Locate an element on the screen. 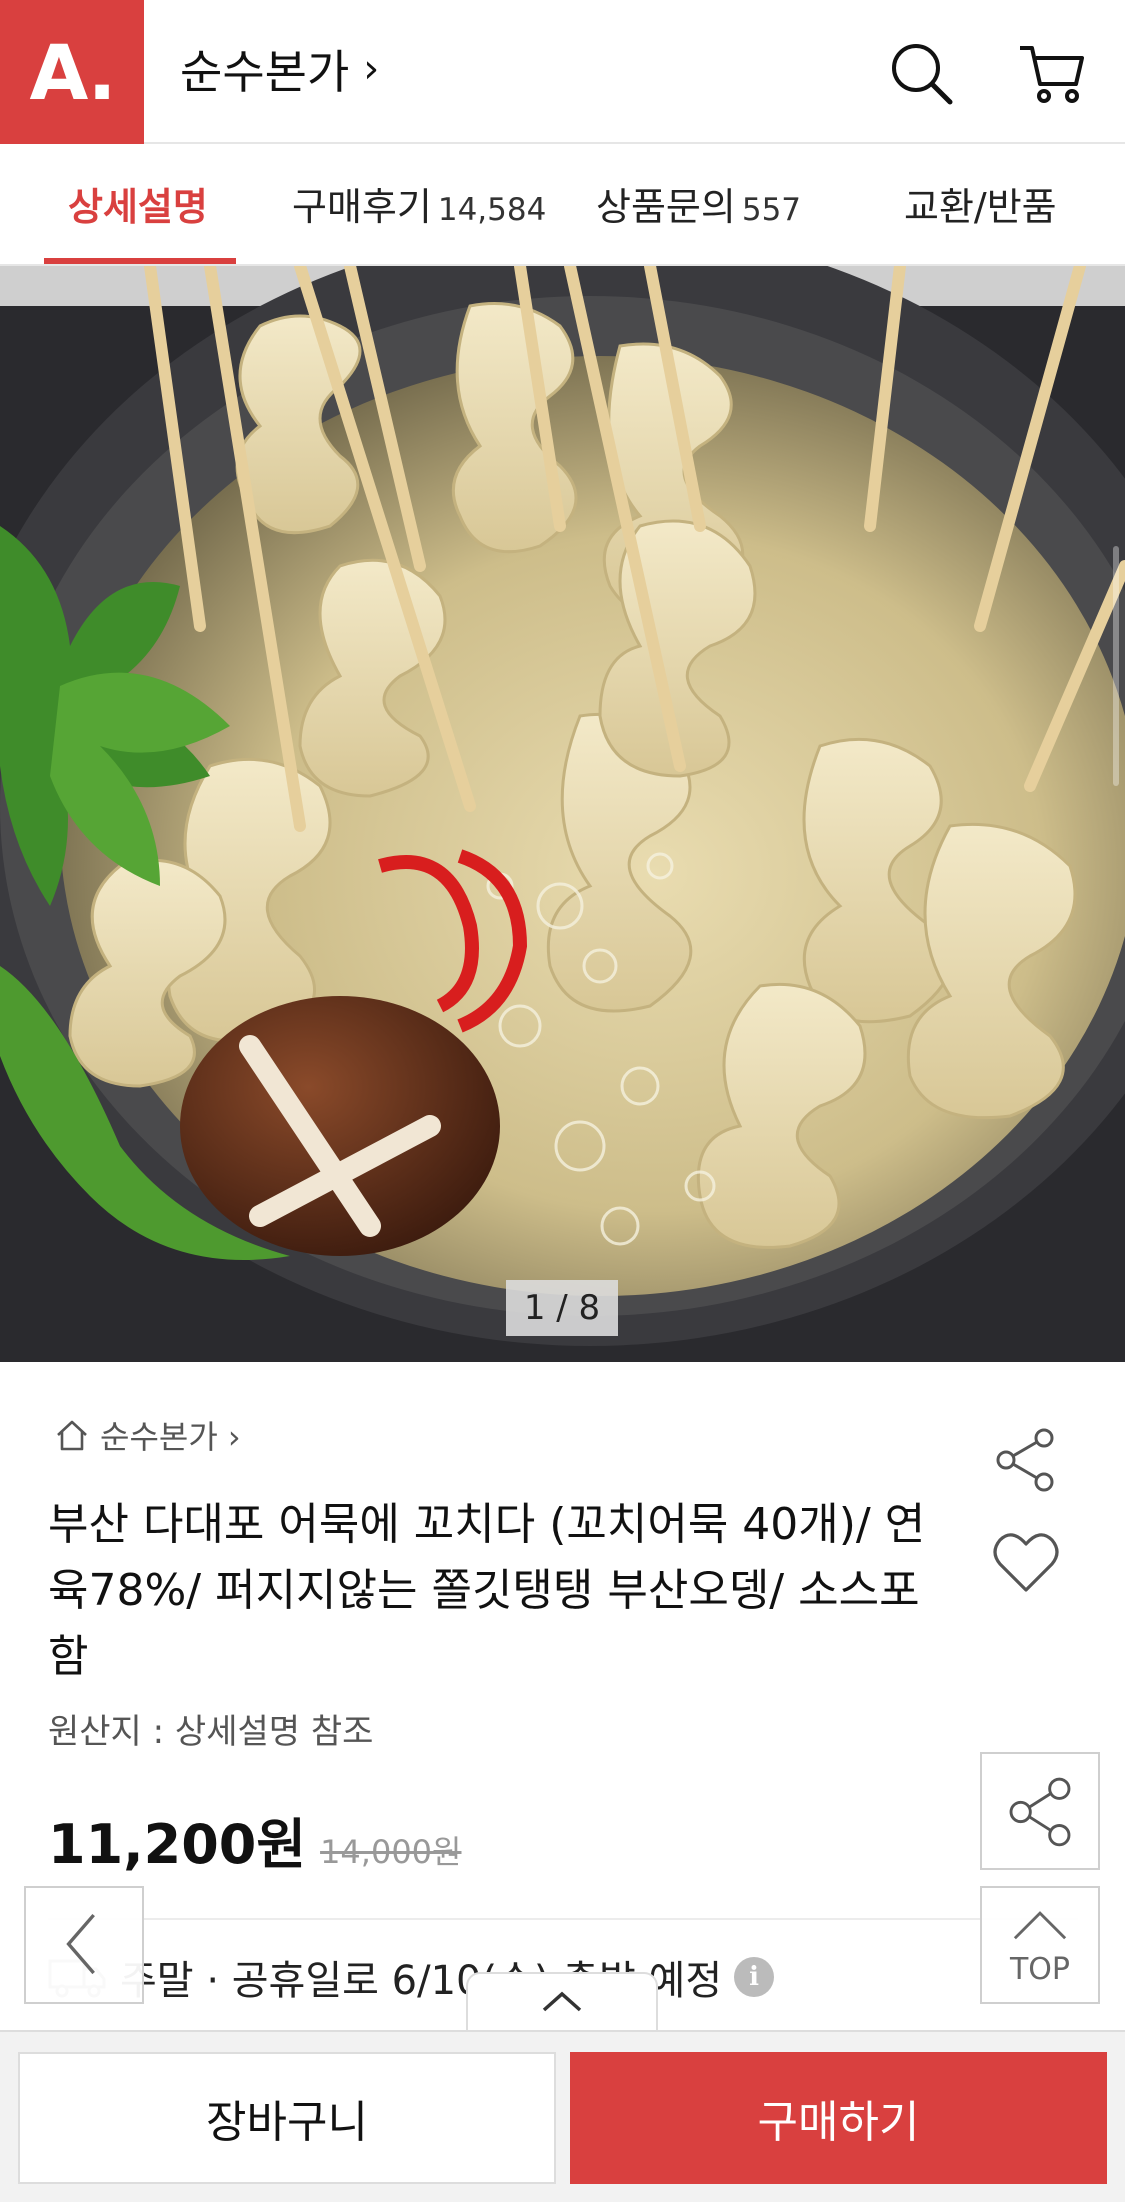 Image resolution: width=1125 pixels, height=2202 pixels. info-icon: i is located at coordinates (754, 1977).